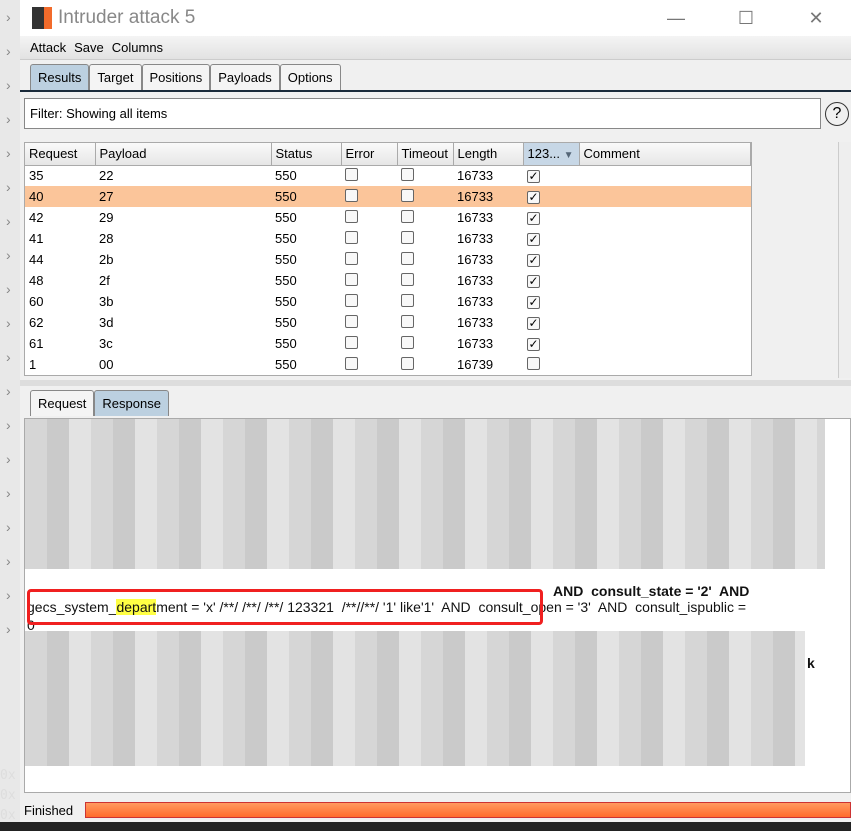 This screenshot has width=851, height=831. Describe the element at coordinates (388, 217) in the screenshot. I see `table-row: 42 29 550 16733 ✓` at that location.